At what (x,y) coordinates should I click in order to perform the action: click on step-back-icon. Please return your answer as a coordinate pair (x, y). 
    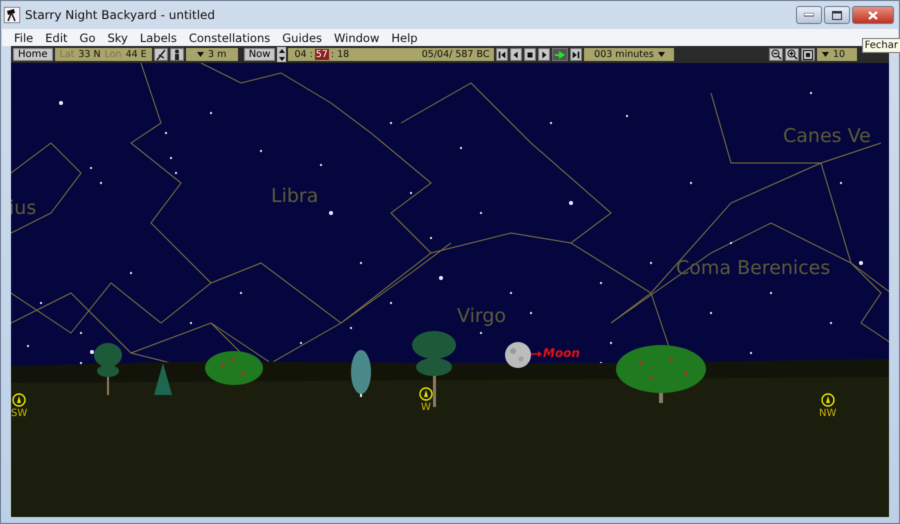
    Looking at the image, I should click on (502, 55).